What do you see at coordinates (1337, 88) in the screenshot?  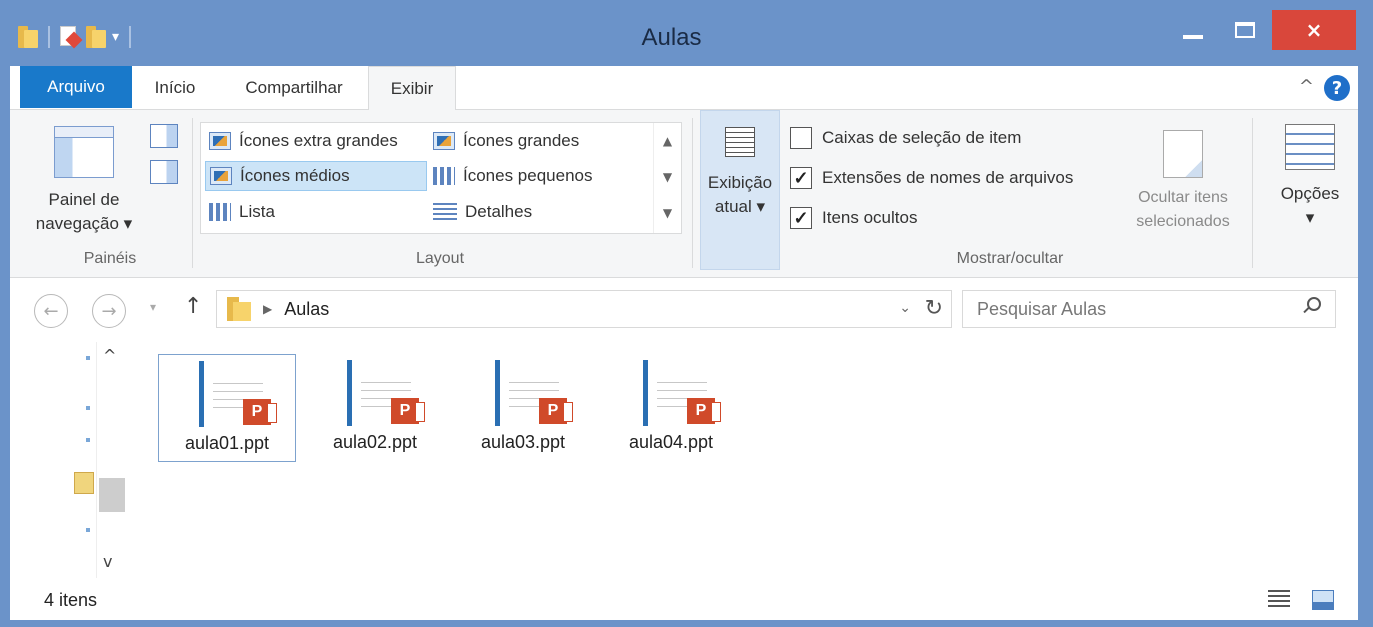 I see `help-icon: ?` at bounding box center [1337, 88].